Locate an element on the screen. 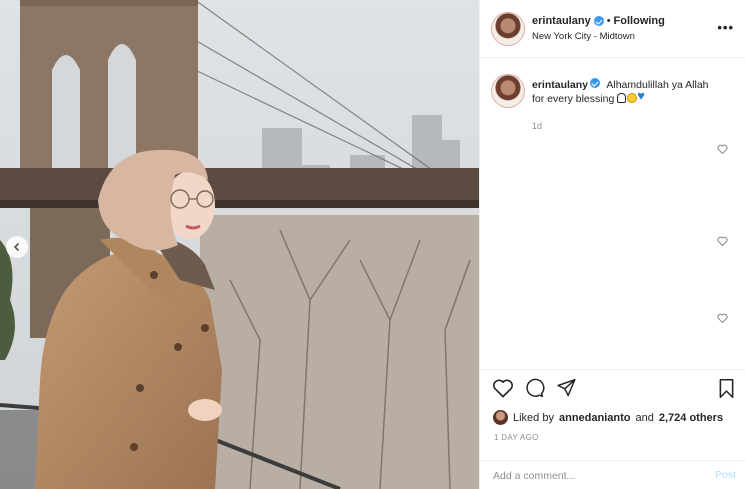  author-line: erintaulany • Following is located at coordinates (598, 21).